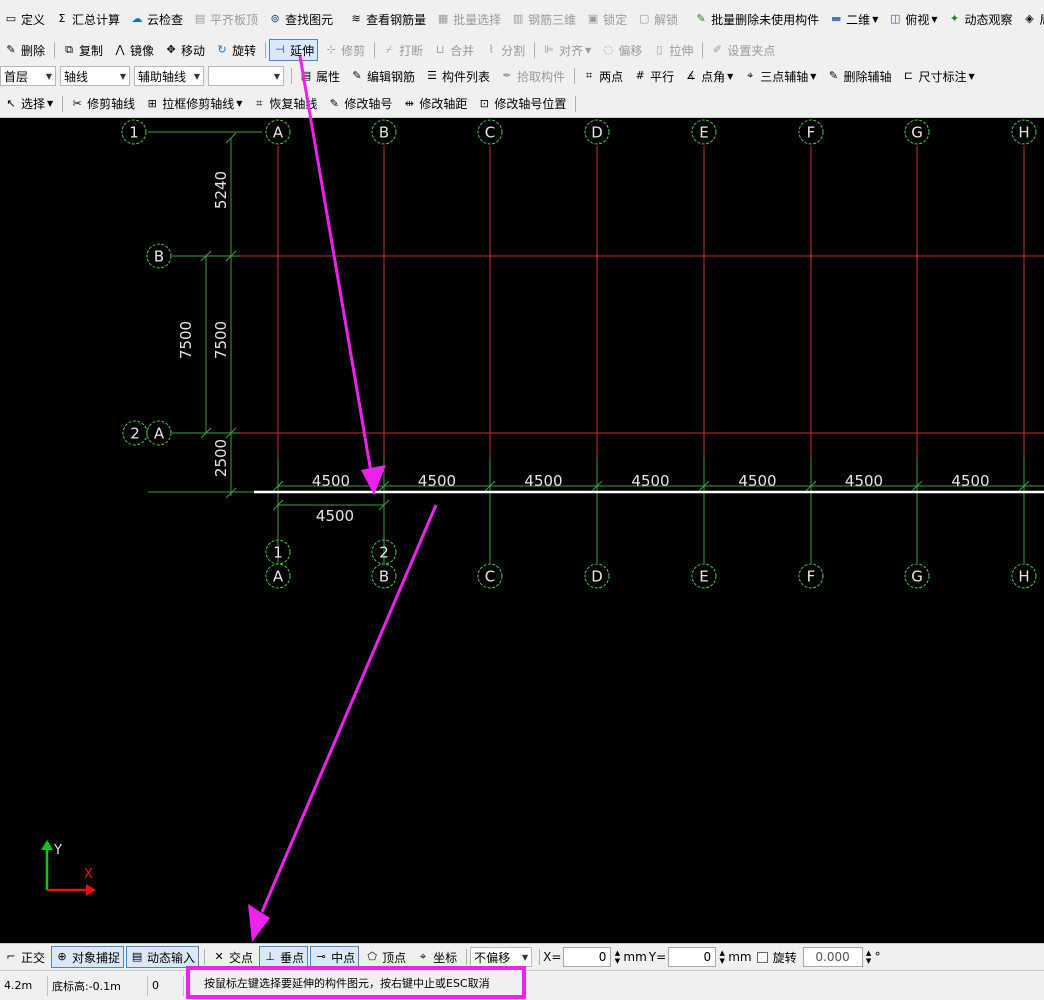 The image size is (1044, 1000). I want to click on tb1-top-view-button: ◫ 俯视 ▼, so click(912, 19).